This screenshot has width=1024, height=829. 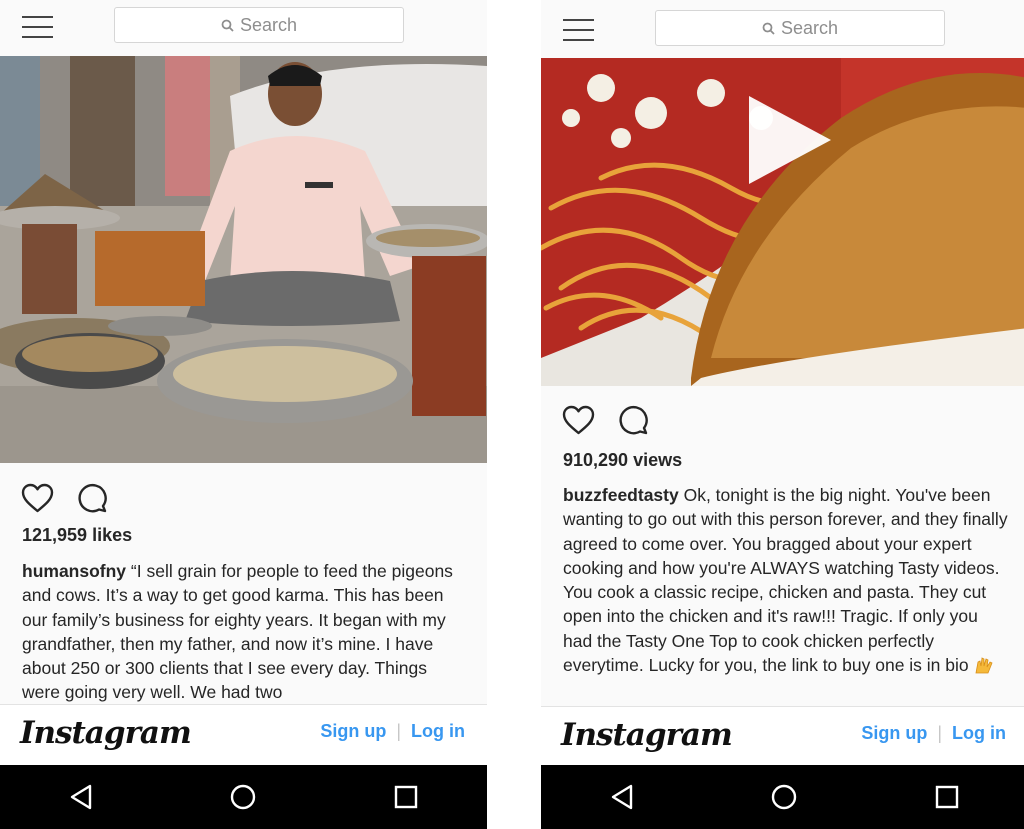 What do you see at coordinates (77, 535) in the screenshot?
I see `likes-count: 121,959 likes` at bounding box center [77, 535].